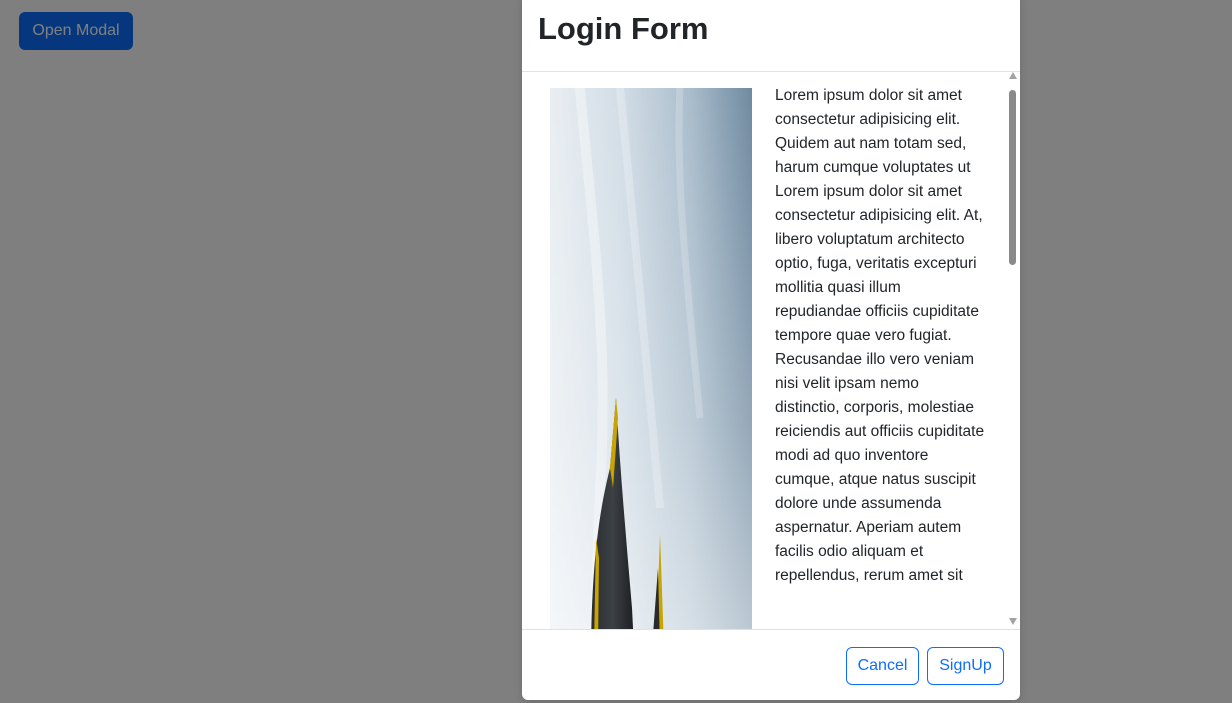  Describe the element at coordinates (965, 666) in the screenshot. I see `signup-button: SignUp` at that location.